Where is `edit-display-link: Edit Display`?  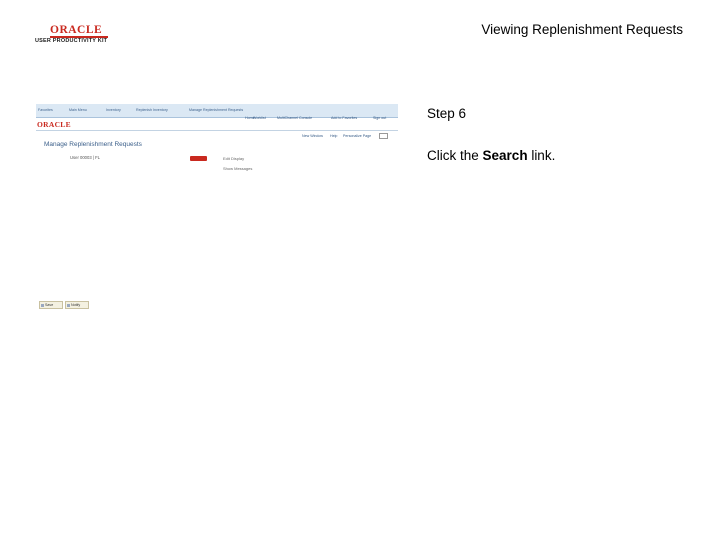 edit-display-link: Edit Display is located at coordinates (233, 158).